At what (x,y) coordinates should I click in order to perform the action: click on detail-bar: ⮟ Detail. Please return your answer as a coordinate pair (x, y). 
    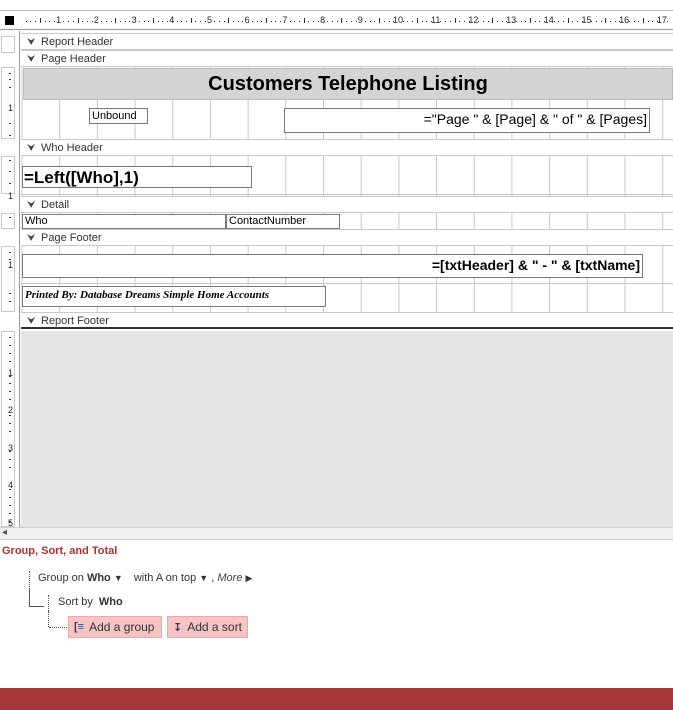
    Looking at the image, I should click on (347, 204).